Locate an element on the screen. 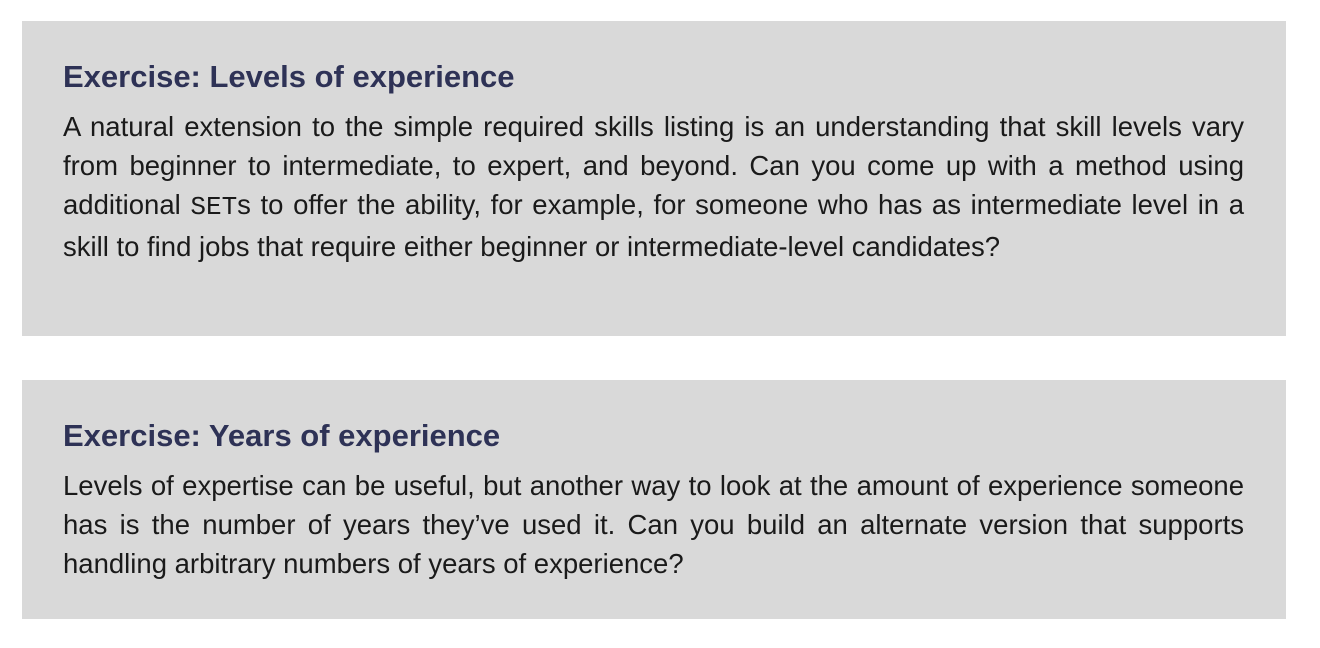  exercise-title: Exercise: Levels of experience is located at coordinates (289, 76).